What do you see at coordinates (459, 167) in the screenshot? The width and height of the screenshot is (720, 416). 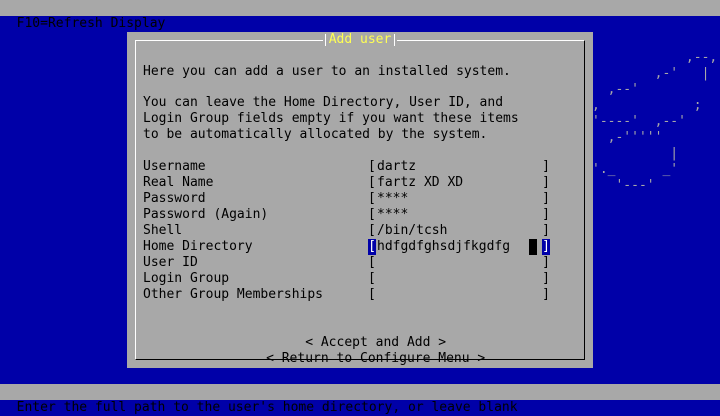 I see `username-field: [dartz]` at bounding box center [459, 167].